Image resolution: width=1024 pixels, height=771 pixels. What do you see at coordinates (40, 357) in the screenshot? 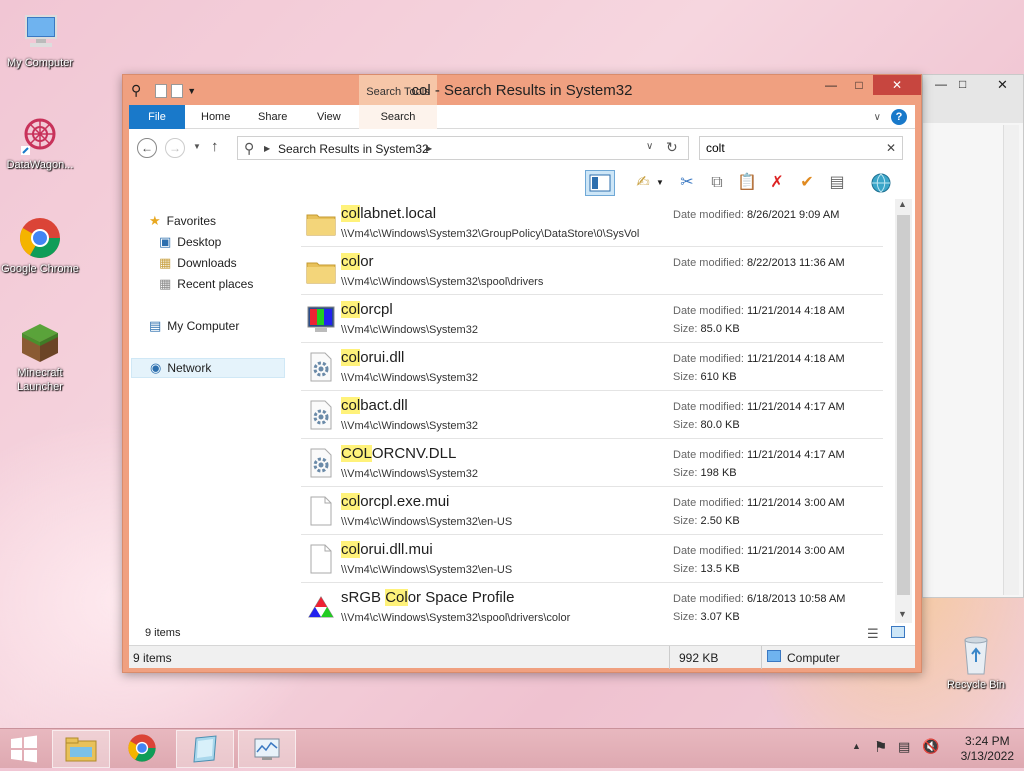
I see `desktop-icon-minecraft-launcher: Minecraft Launcher` at bounding box center [40, 357].